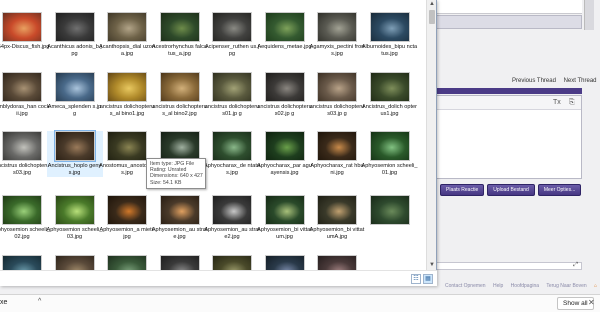 The width and height of the screenshot is (600, 312). What do you see at coordinates (507, 266) in the screenshot?
I see `quick-reply-field: ⤢` at bounding box center [507, 266].